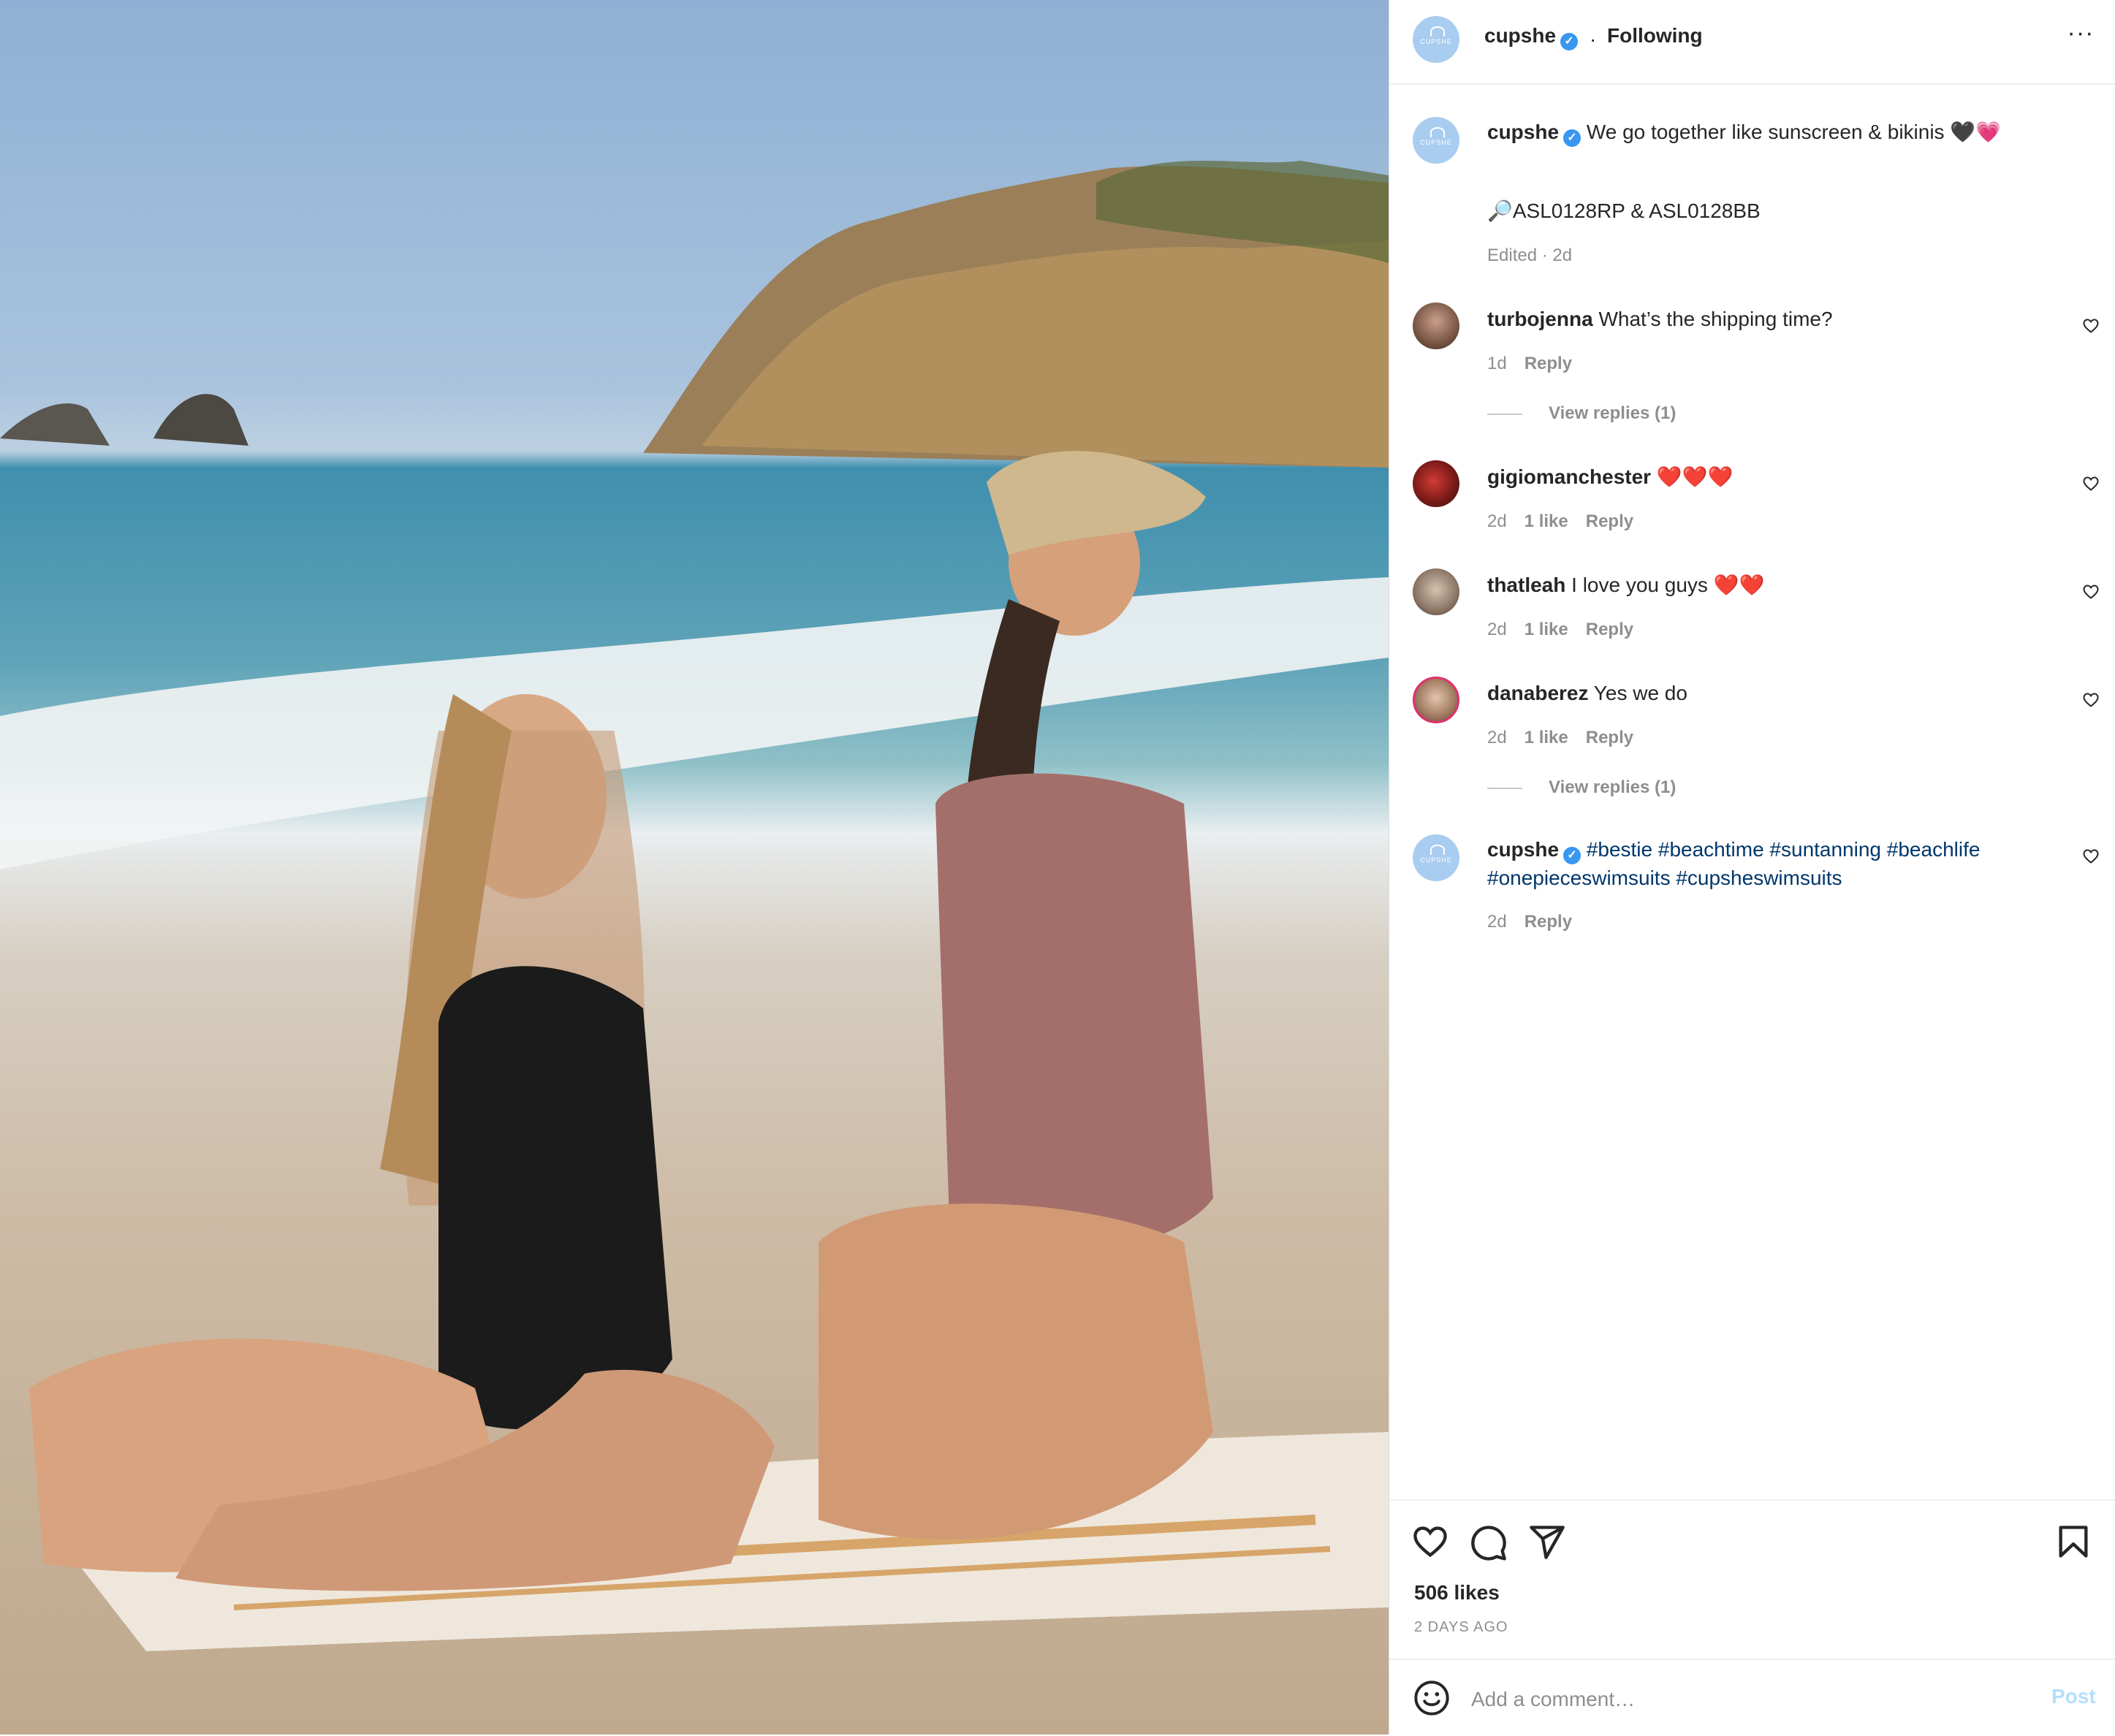  I want to click on post-date: 2 DAYS AGO, so click(1461, 1627).